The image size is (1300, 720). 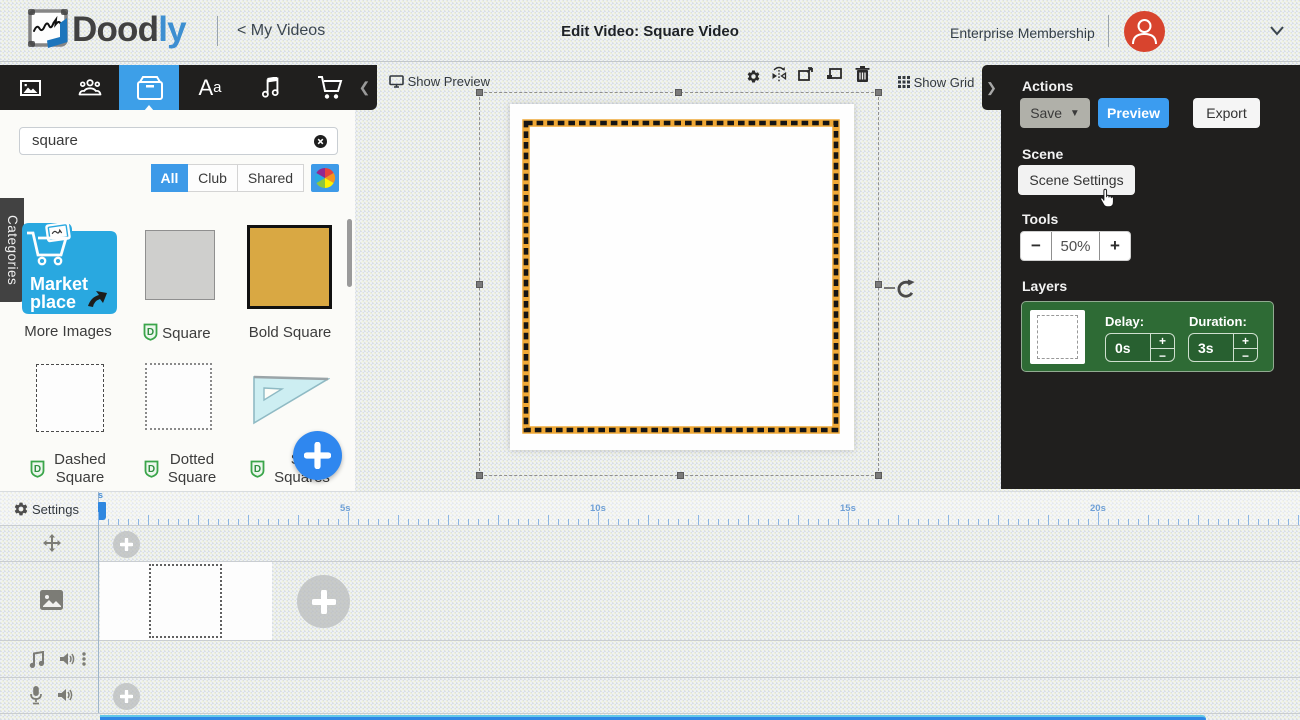 What do you see at coordinates (53, 302) in the screenshot?
I see `svg-text: place` at bounding box center [53, 302].